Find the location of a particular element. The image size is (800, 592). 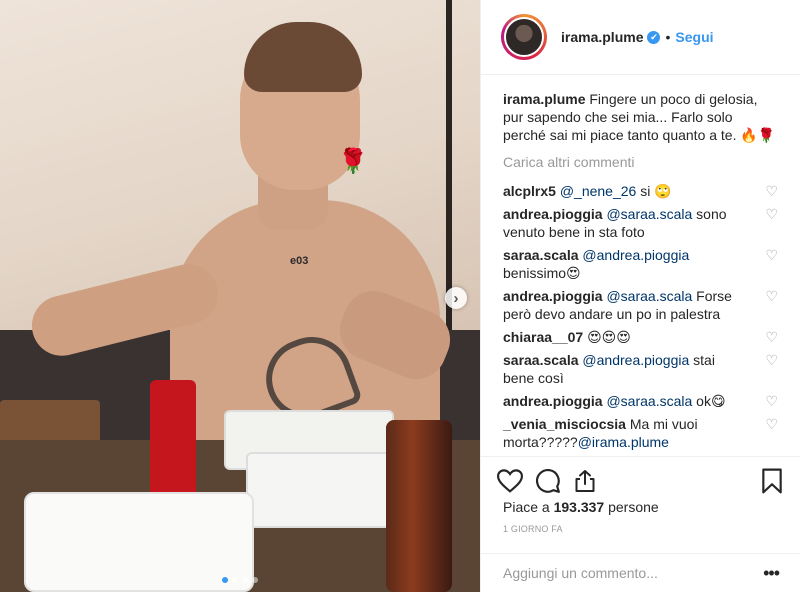

chest-tattoo: e03 is located at coordinates (299, 261).